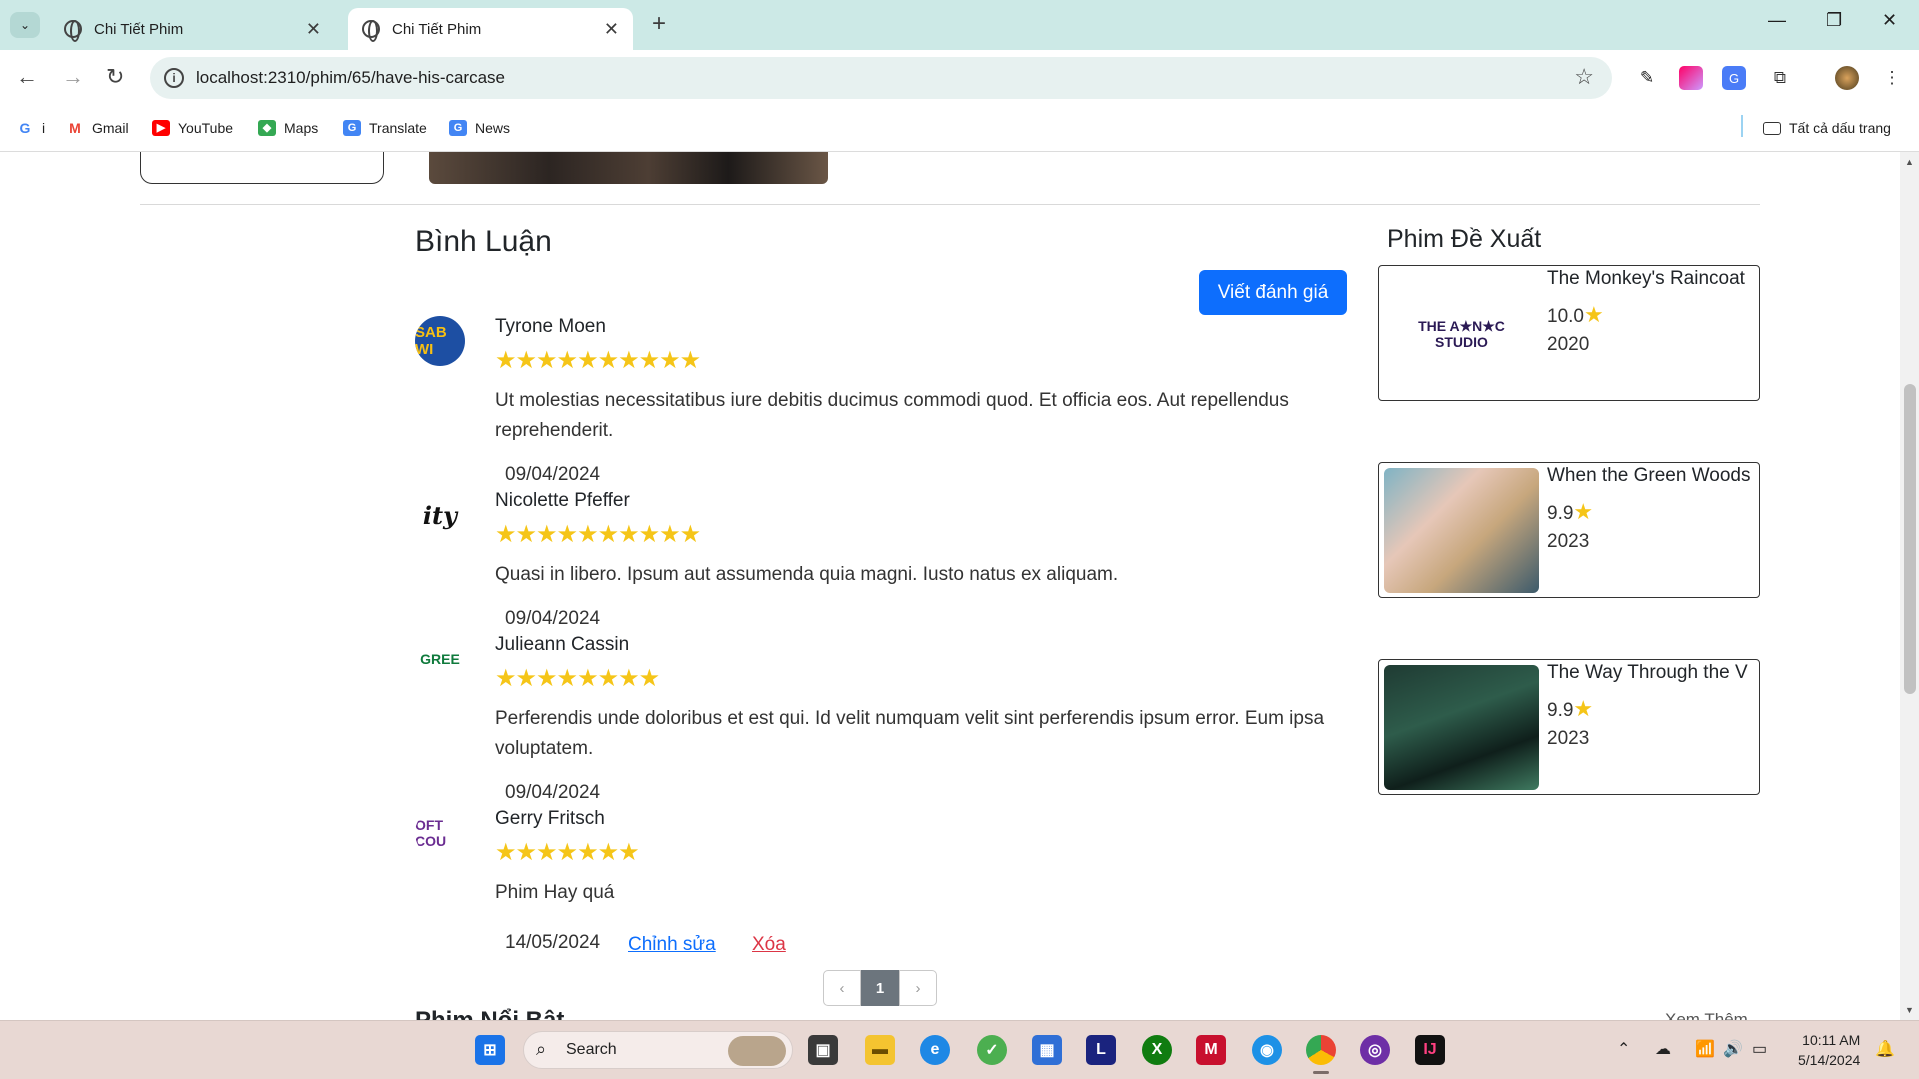 Image resolution: width=1919 pixels, height=1079 pixels. I want to click on folder-icon, so click(1772, 128).